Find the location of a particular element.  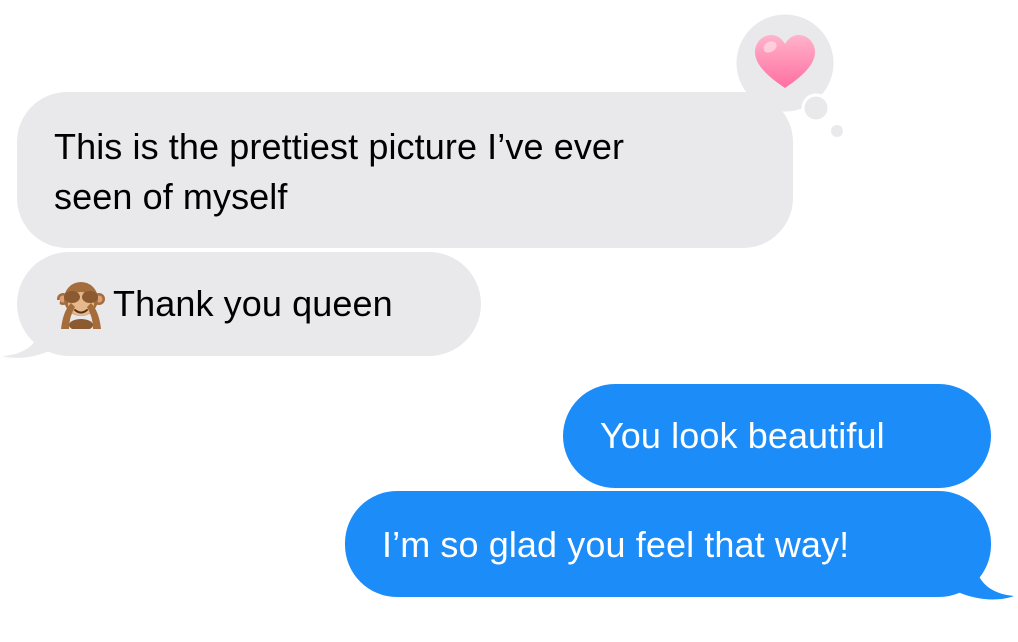

received-message-bubble: Thank you queen is located at coordinates (249, 304).